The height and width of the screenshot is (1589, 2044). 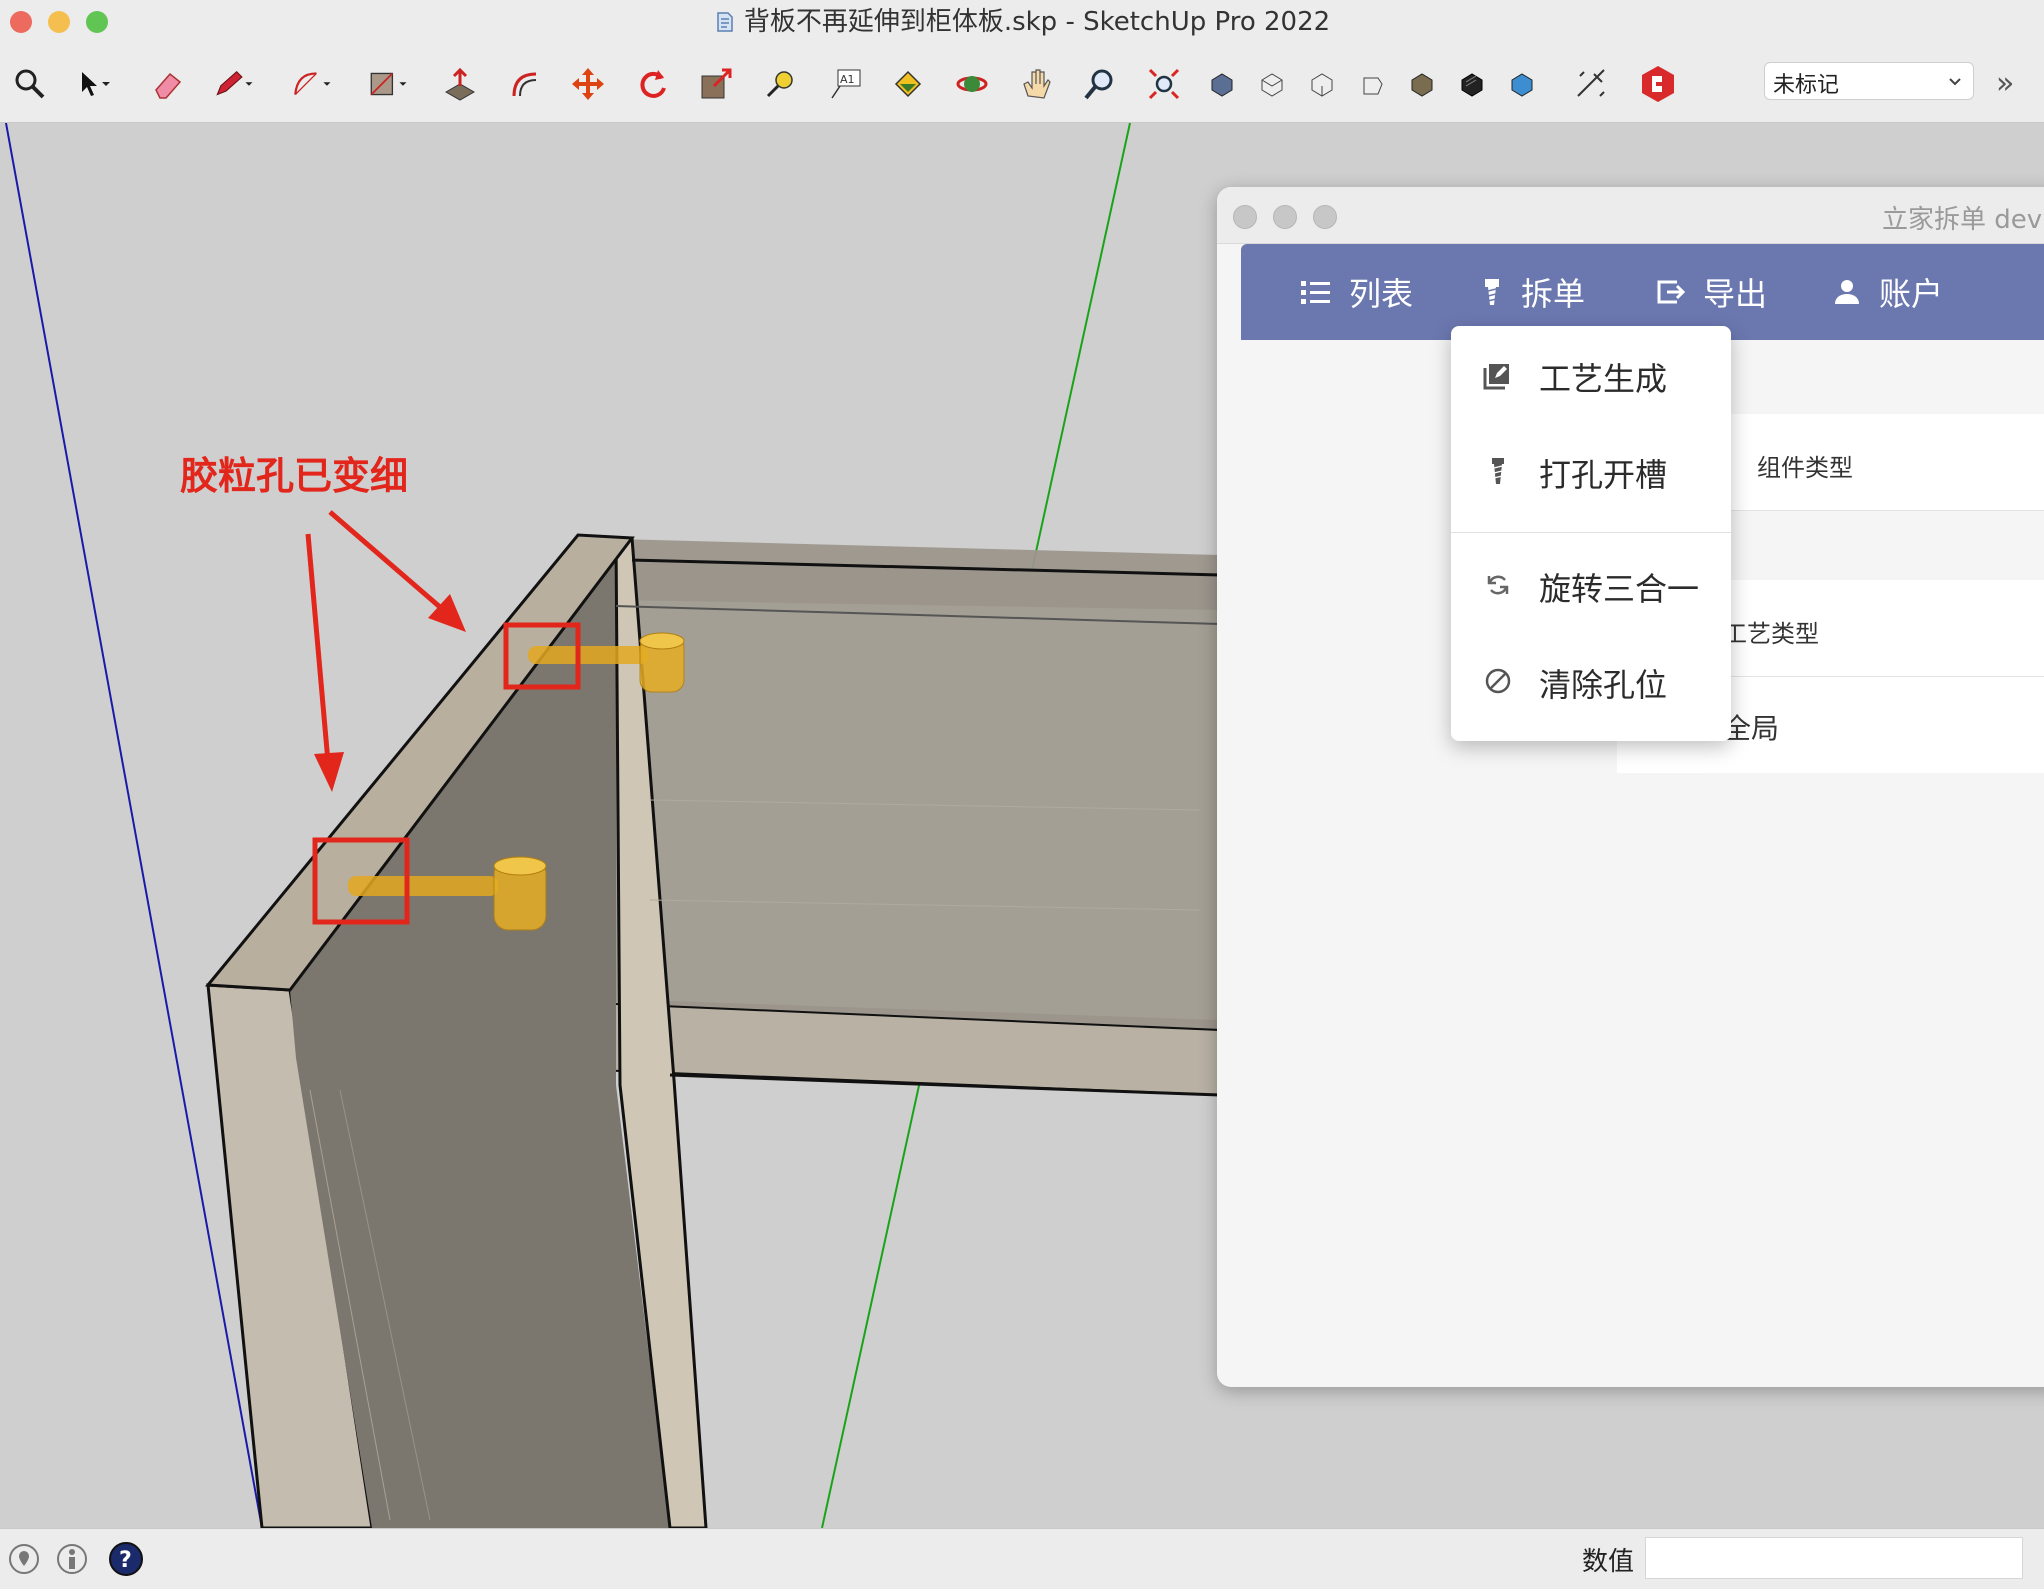 I want to click on iso-view-icon, so click(x=1222, y=84).